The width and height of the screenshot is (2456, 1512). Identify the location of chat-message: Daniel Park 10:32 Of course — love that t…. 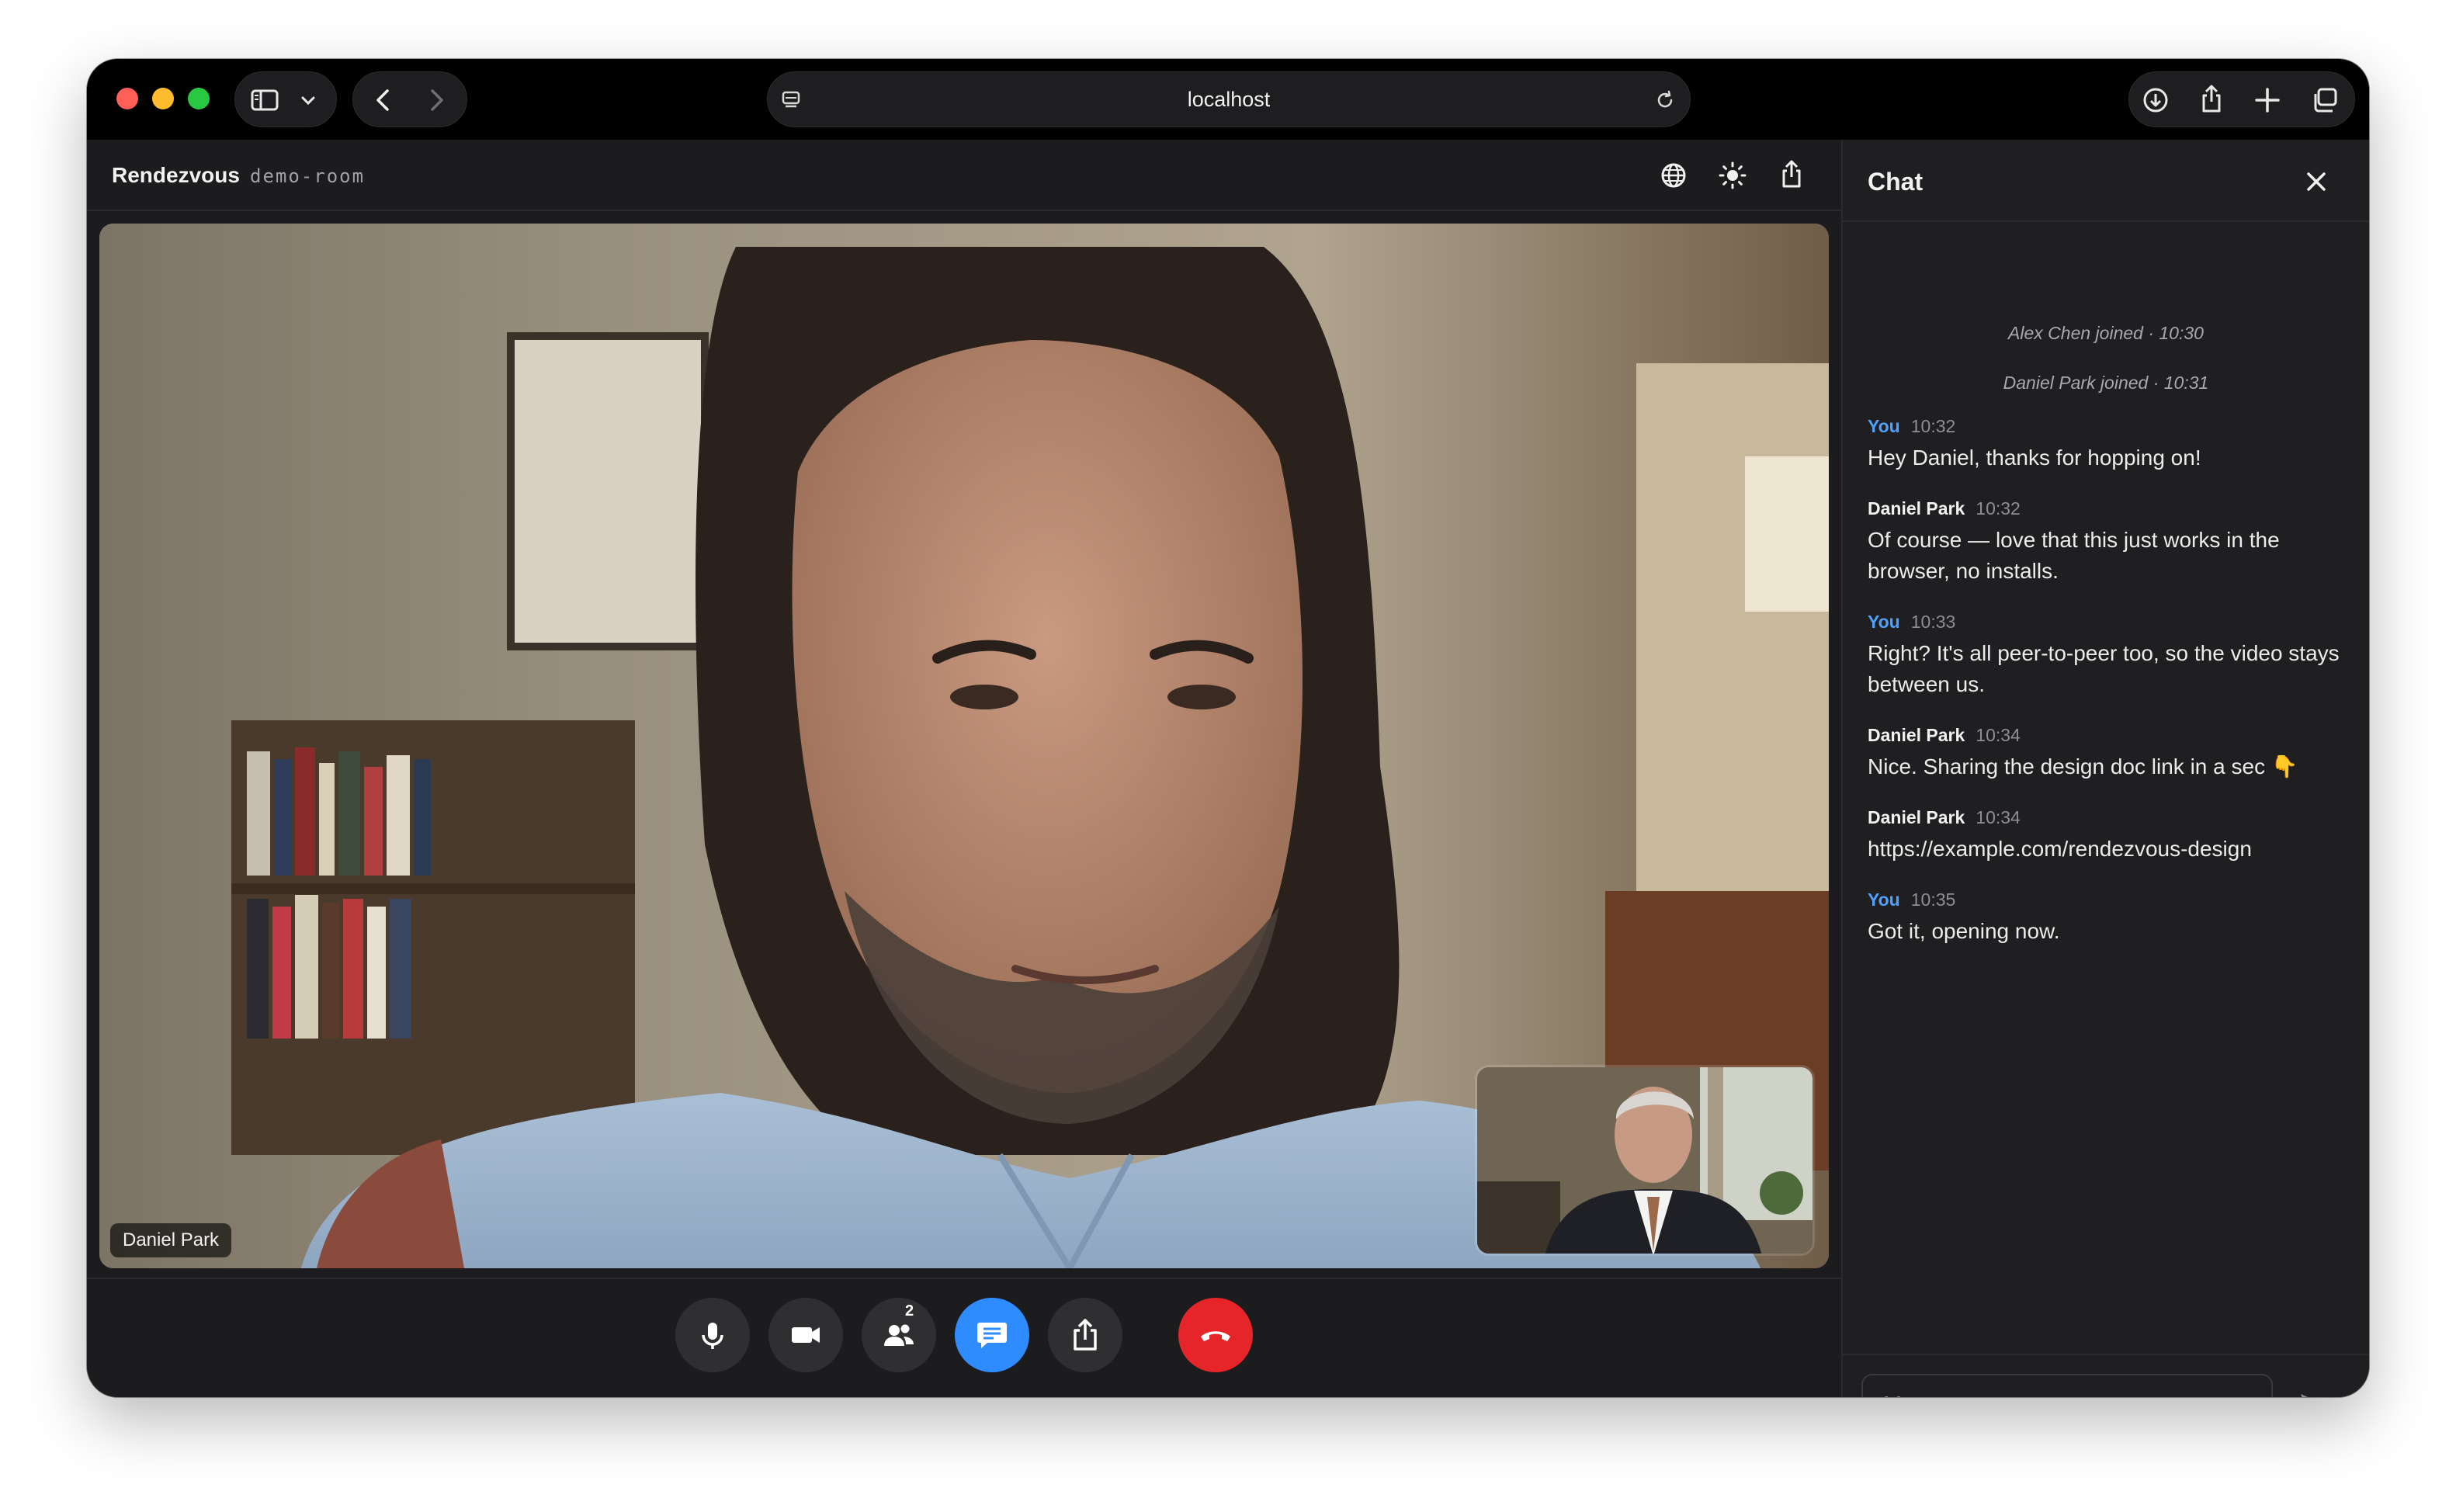
(2108, 542).